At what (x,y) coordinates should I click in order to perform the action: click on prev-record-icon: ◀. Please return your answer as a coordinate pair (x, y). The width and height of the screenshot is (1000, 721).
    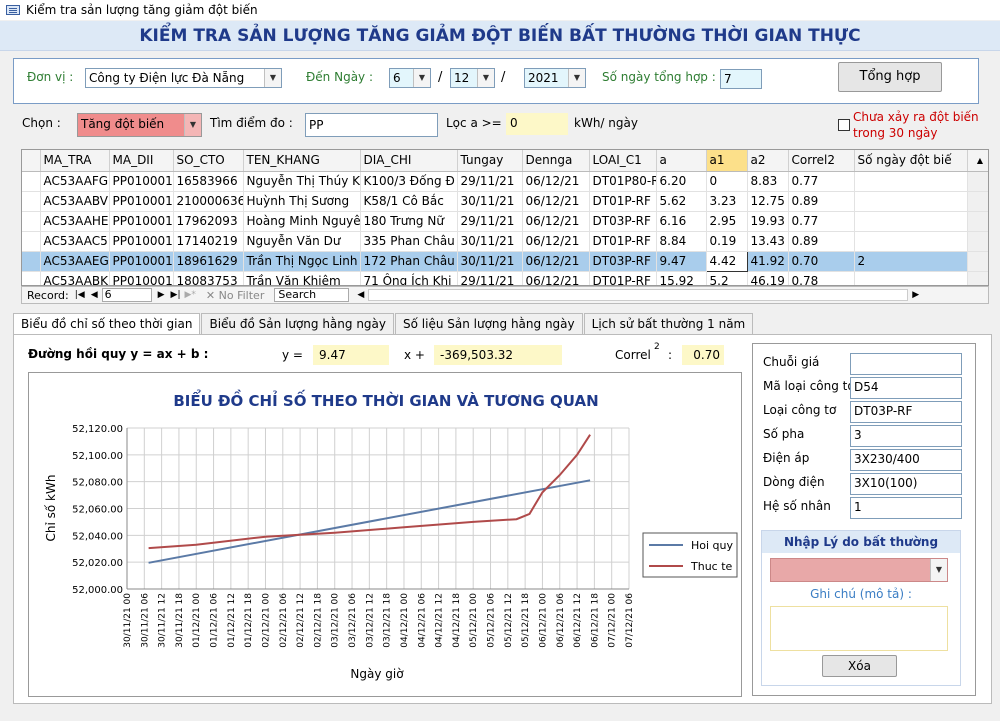
    Looking at the image, I should click on (94, 295).